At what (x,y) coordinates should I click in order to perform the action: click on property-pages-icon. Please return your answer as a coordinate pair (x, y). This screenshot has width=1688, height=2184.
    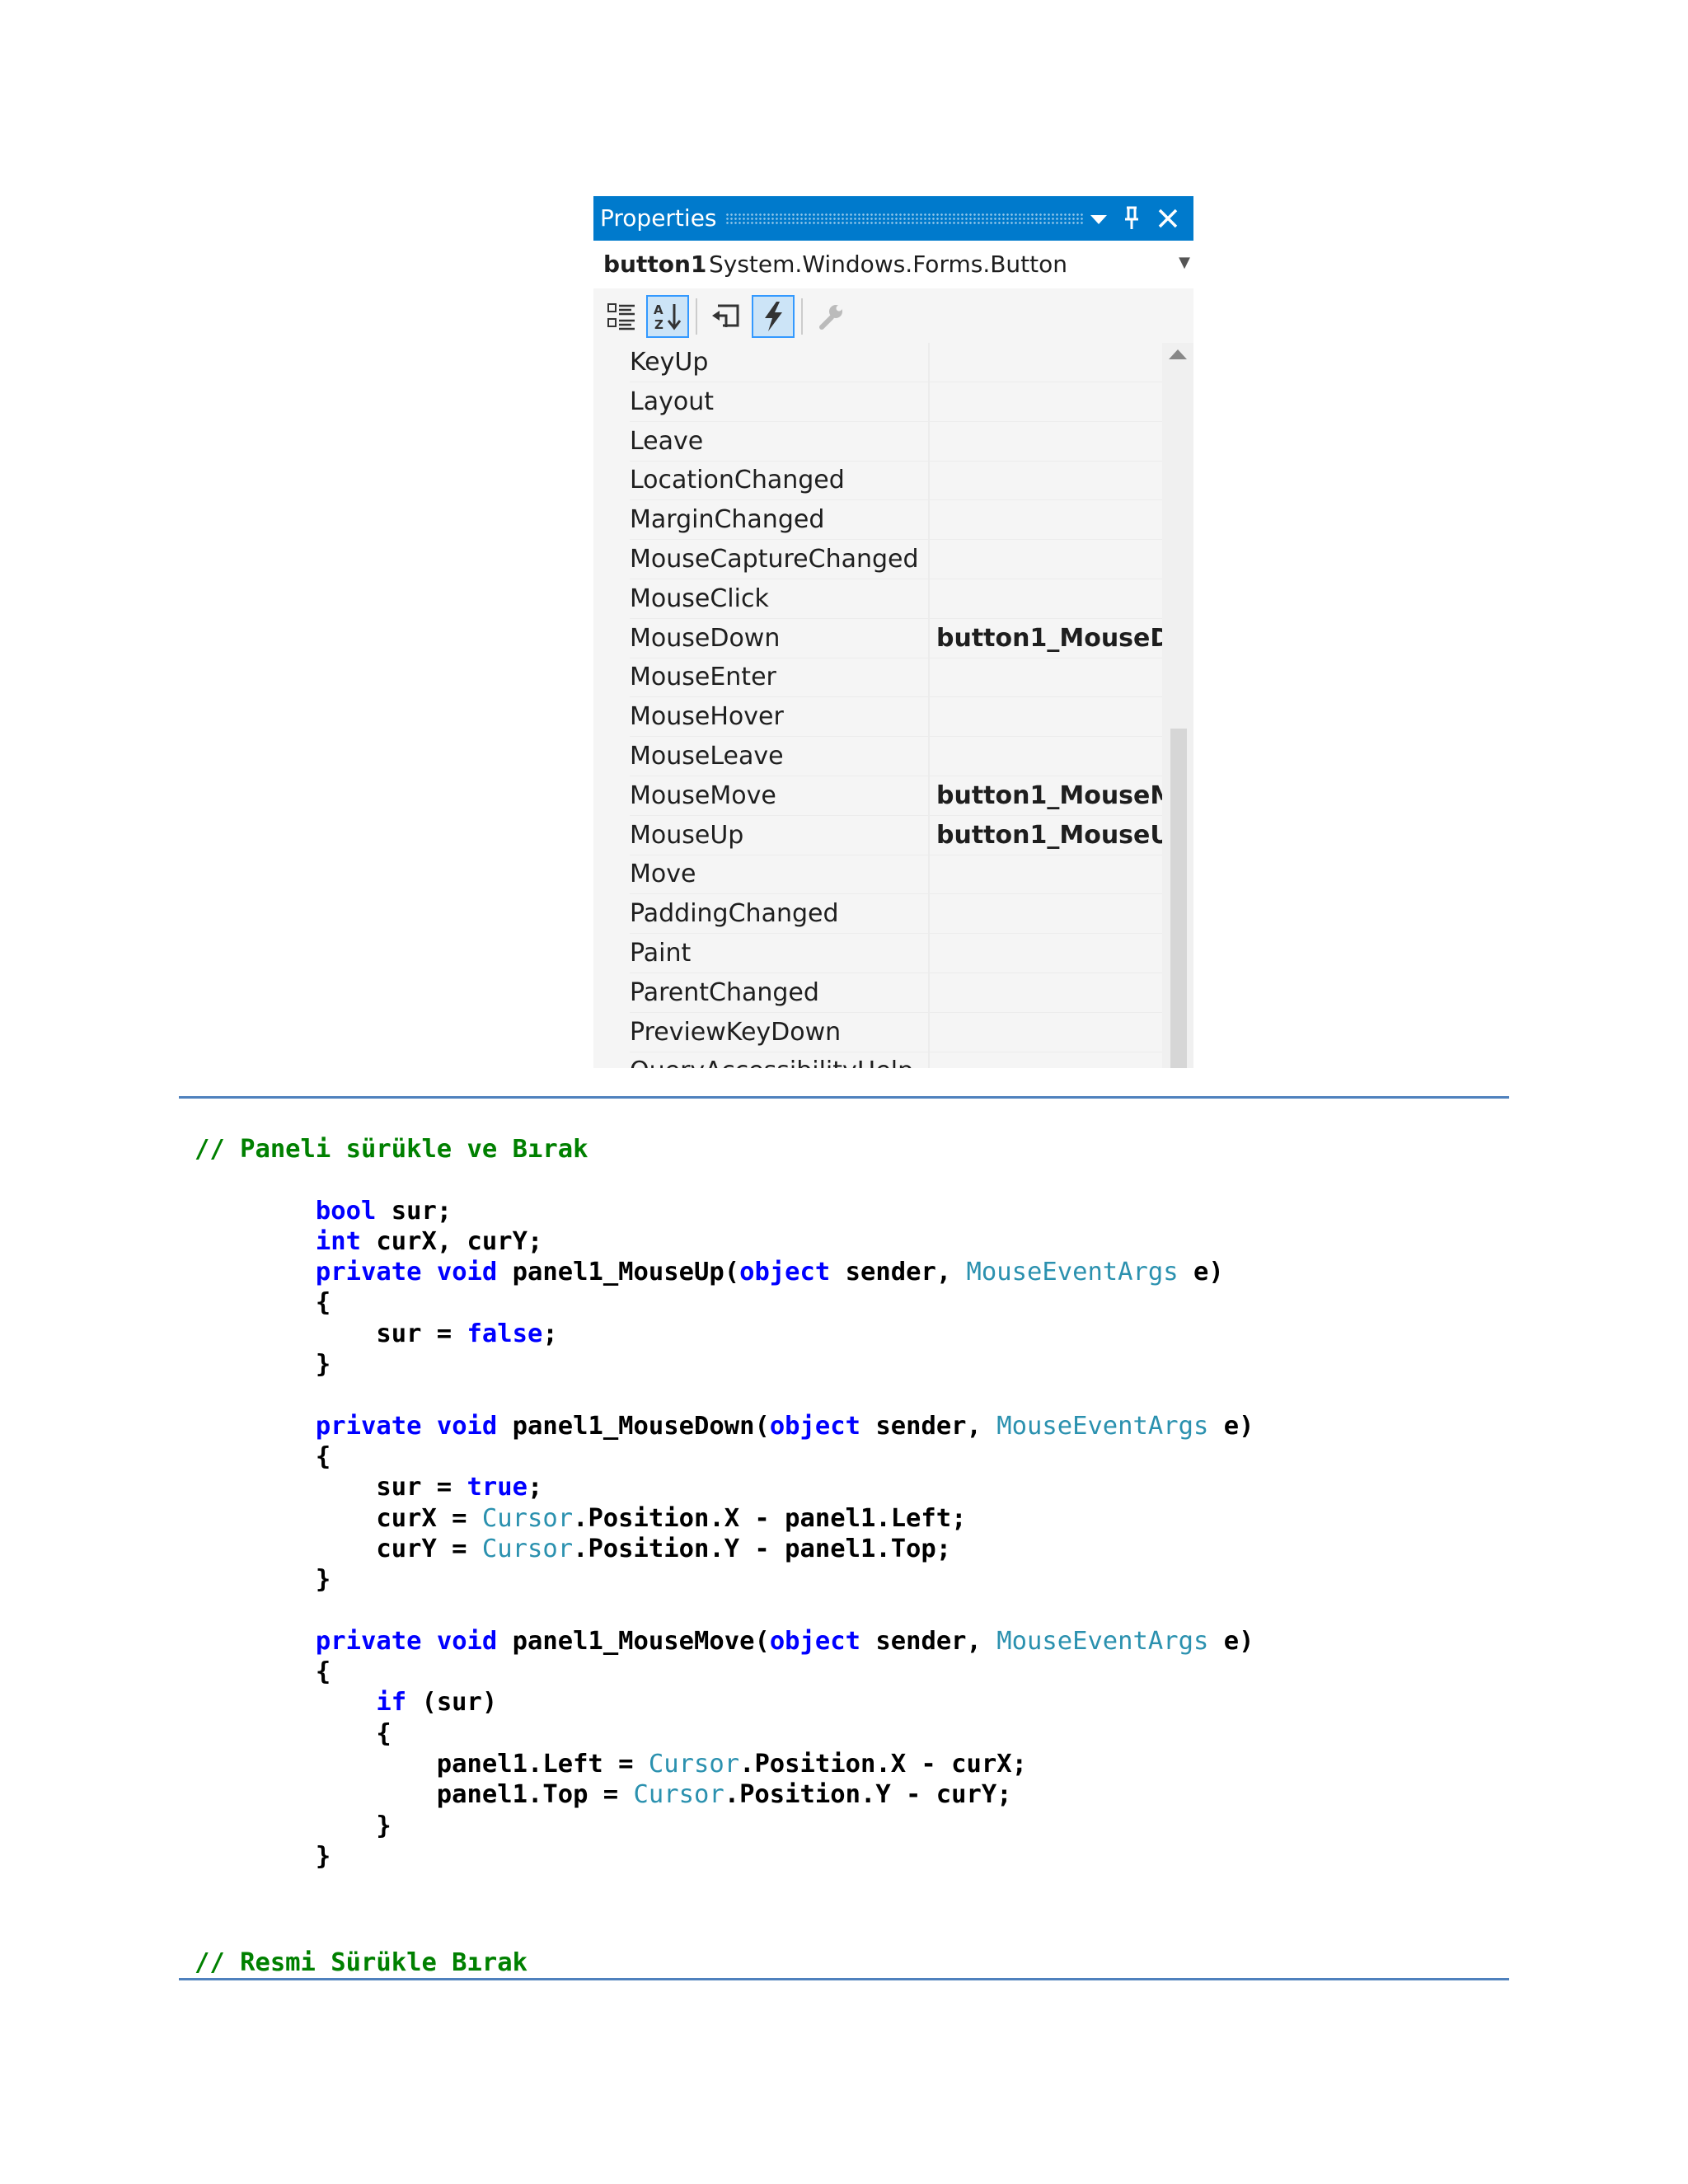
    Looking at the image, I should click on (831, 316).